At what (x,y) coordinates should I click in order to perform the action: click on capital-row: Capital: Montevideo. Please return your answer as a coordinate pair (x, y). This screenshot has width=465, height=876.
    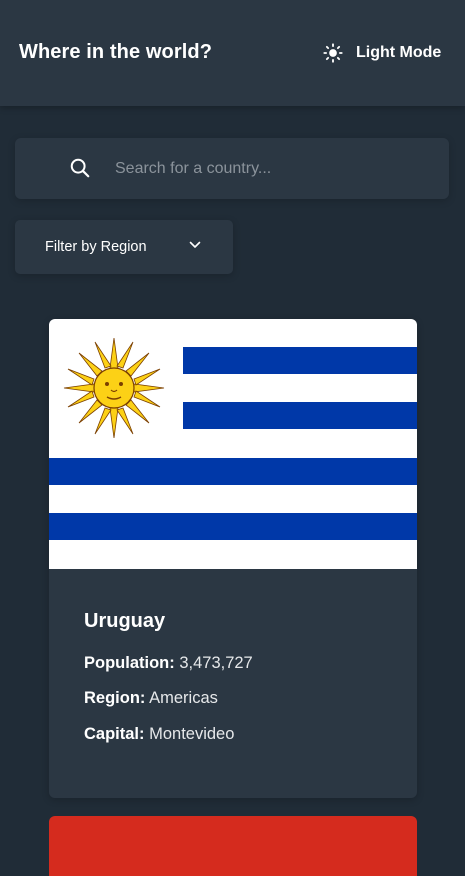
    Looking at the image, I should click on (159, 734).